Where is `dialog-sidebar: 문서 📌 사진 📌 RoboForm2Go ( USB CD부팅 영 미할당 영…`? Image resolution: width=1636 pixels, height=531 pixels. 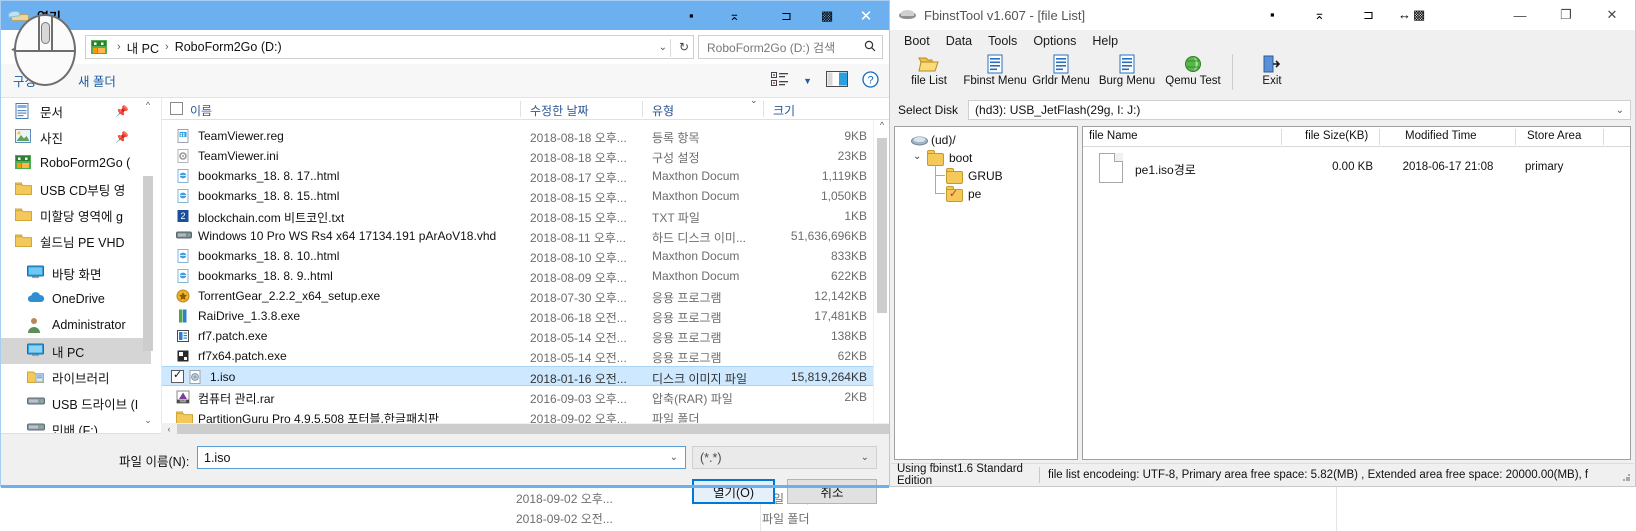
dialog-sidebar: 문서 📌 사진 📌 RoboForm2Go ( USB CD부팅 영 미할당 영… is located at coordinates (81, 265).